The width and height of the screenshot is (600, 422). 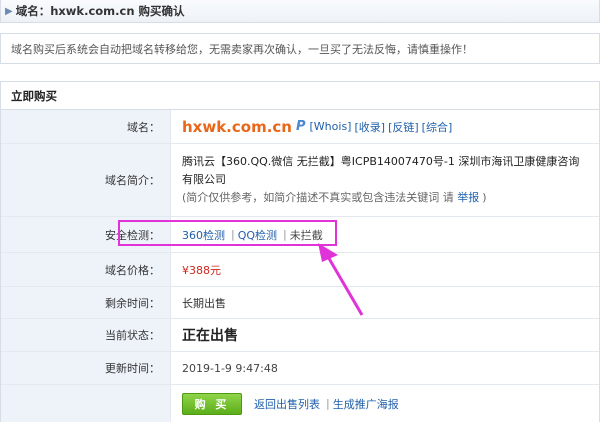 I want to click on price-value: ¥388元, so click(x=201, y=270).